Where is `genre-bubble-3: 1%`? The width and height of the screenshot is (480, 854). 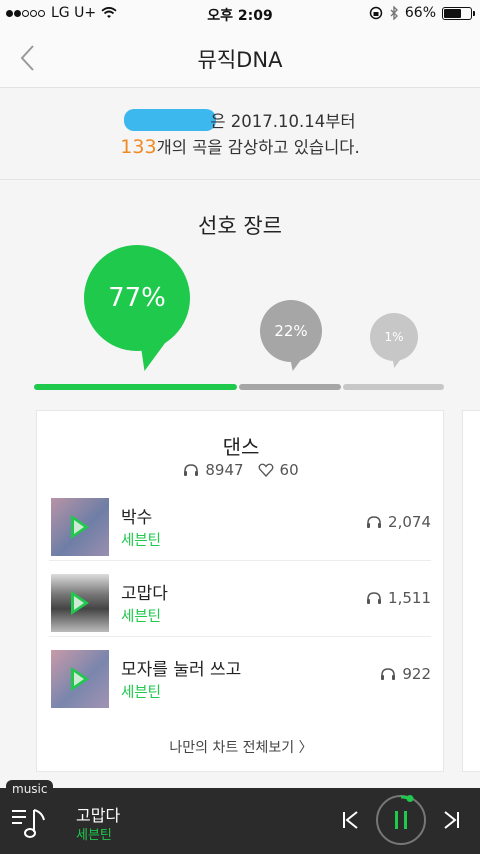 genre-bubble-3: 1% is located at coordinates (394, 340).